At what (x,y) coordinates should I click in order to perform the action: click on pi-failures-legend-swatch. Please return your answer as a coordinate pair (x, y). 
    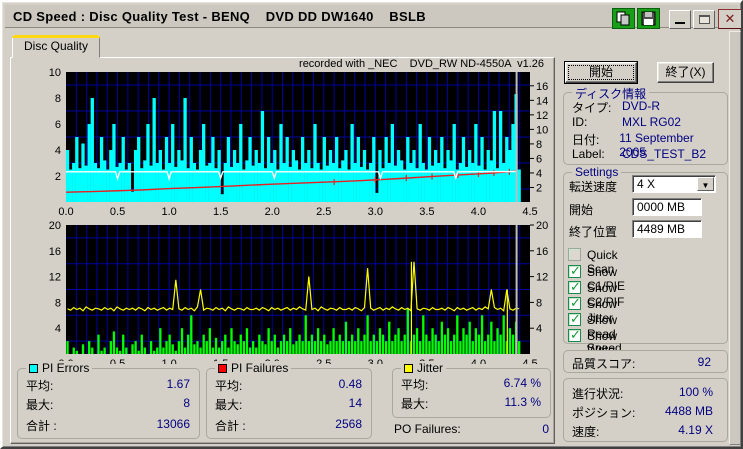
    Looking at the image, I should click on (222, 368).